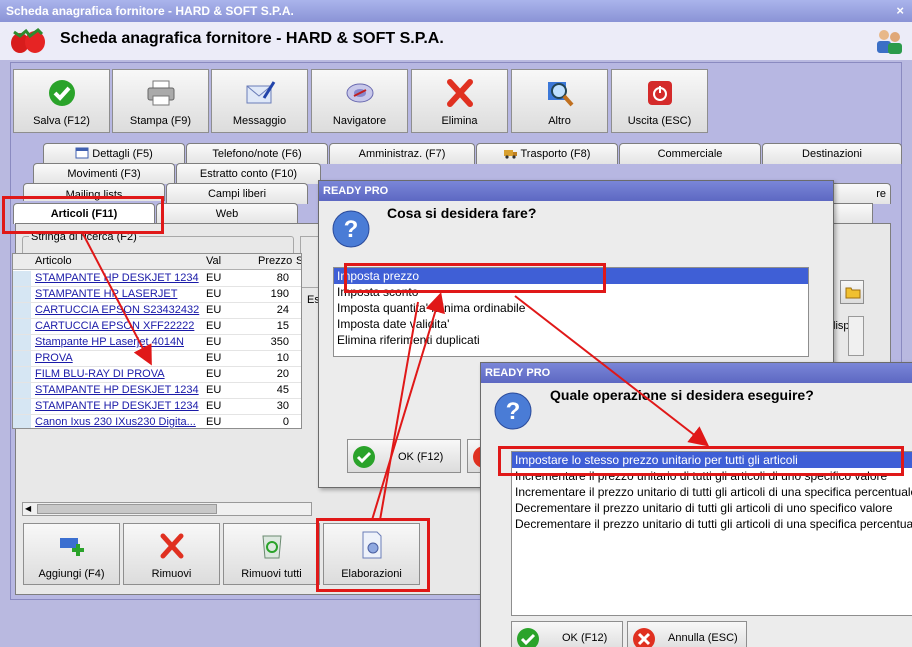 The image size is (912, 647). I want to click on tab-trasporto: Trasporto (F8), so click(547, 153).